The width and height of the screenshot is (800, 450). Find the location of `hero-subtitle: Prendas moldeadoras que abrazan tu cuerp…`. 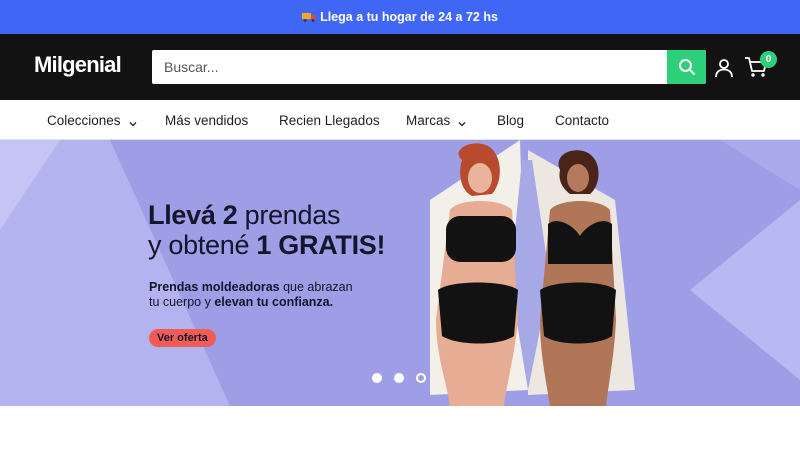

hero-subtitle: Prendas moldeadoras que abrazan tu cuerp… is located at coordinates (251, 294).